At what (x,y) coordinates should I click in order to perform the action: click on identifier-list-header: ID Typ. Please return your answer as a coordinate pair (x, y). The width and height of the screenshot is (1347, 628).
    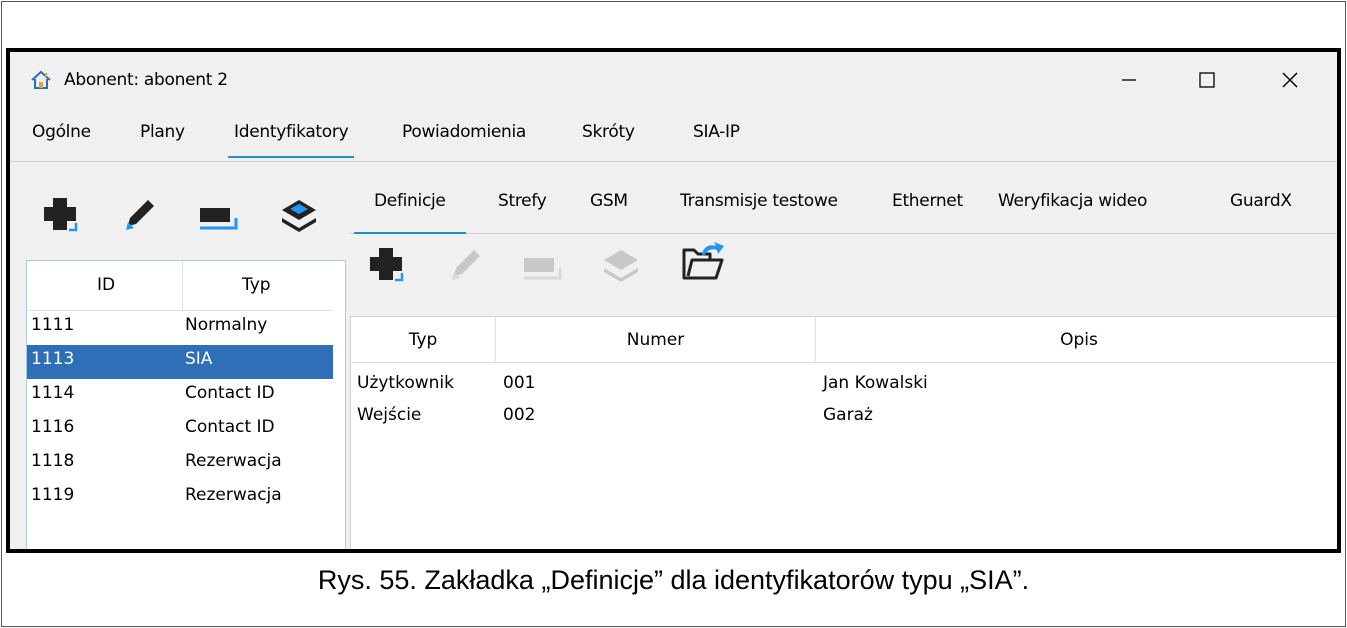
    Looking at the image, I should click on (186, 286).